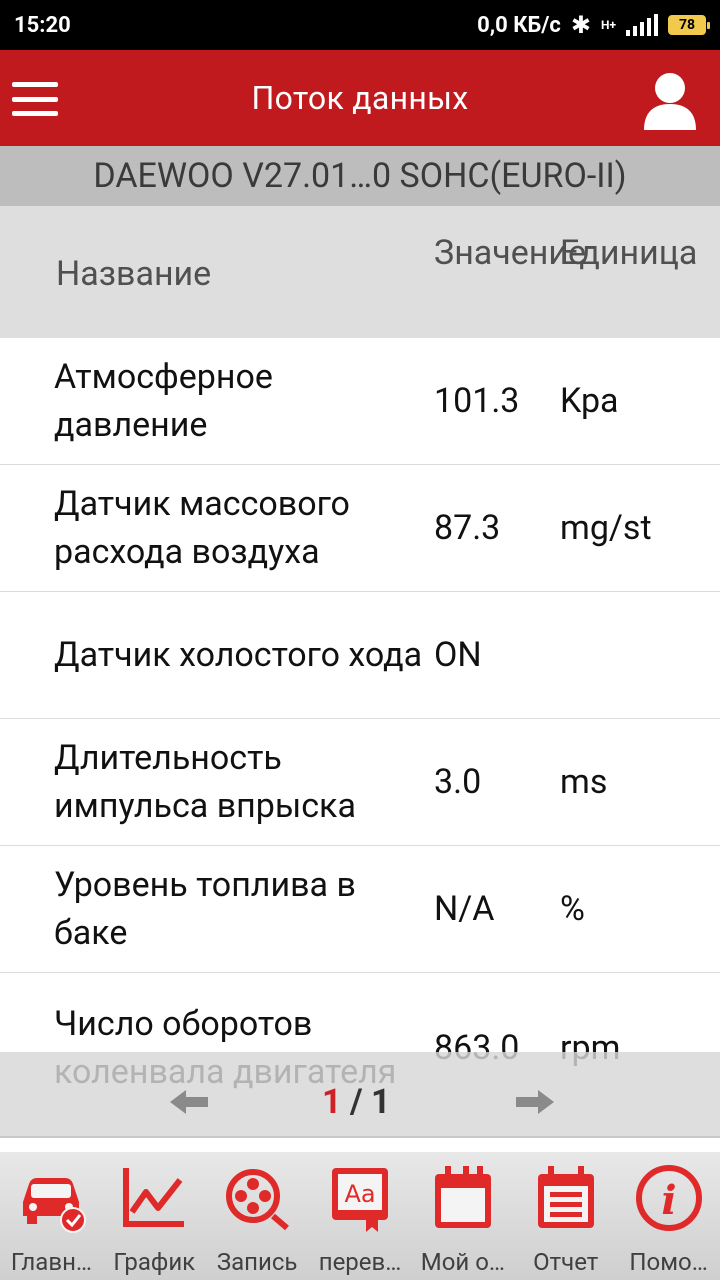 The image size is (720, 1280). What do you see at coordinates (258, 1200) in the screenshot?
I see `film-reel-icon` at bounding box center [258, 1200].